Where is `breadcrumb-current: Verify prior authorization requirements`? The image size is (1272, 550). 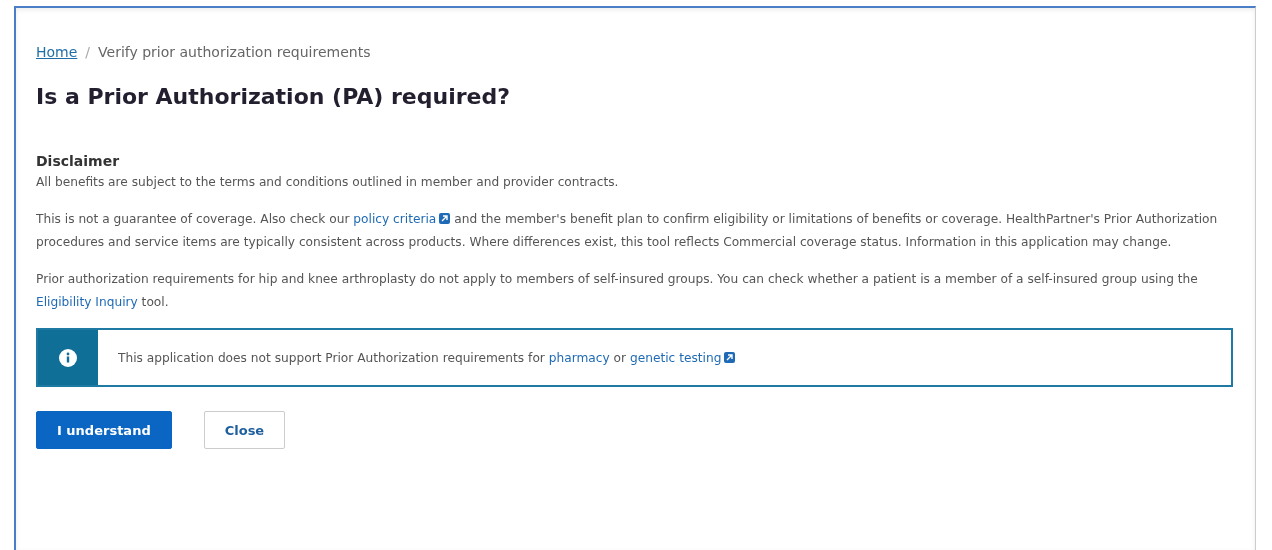
breadcrumb-current: Verify prior authorization requirements is located at coordinates (234, 52).